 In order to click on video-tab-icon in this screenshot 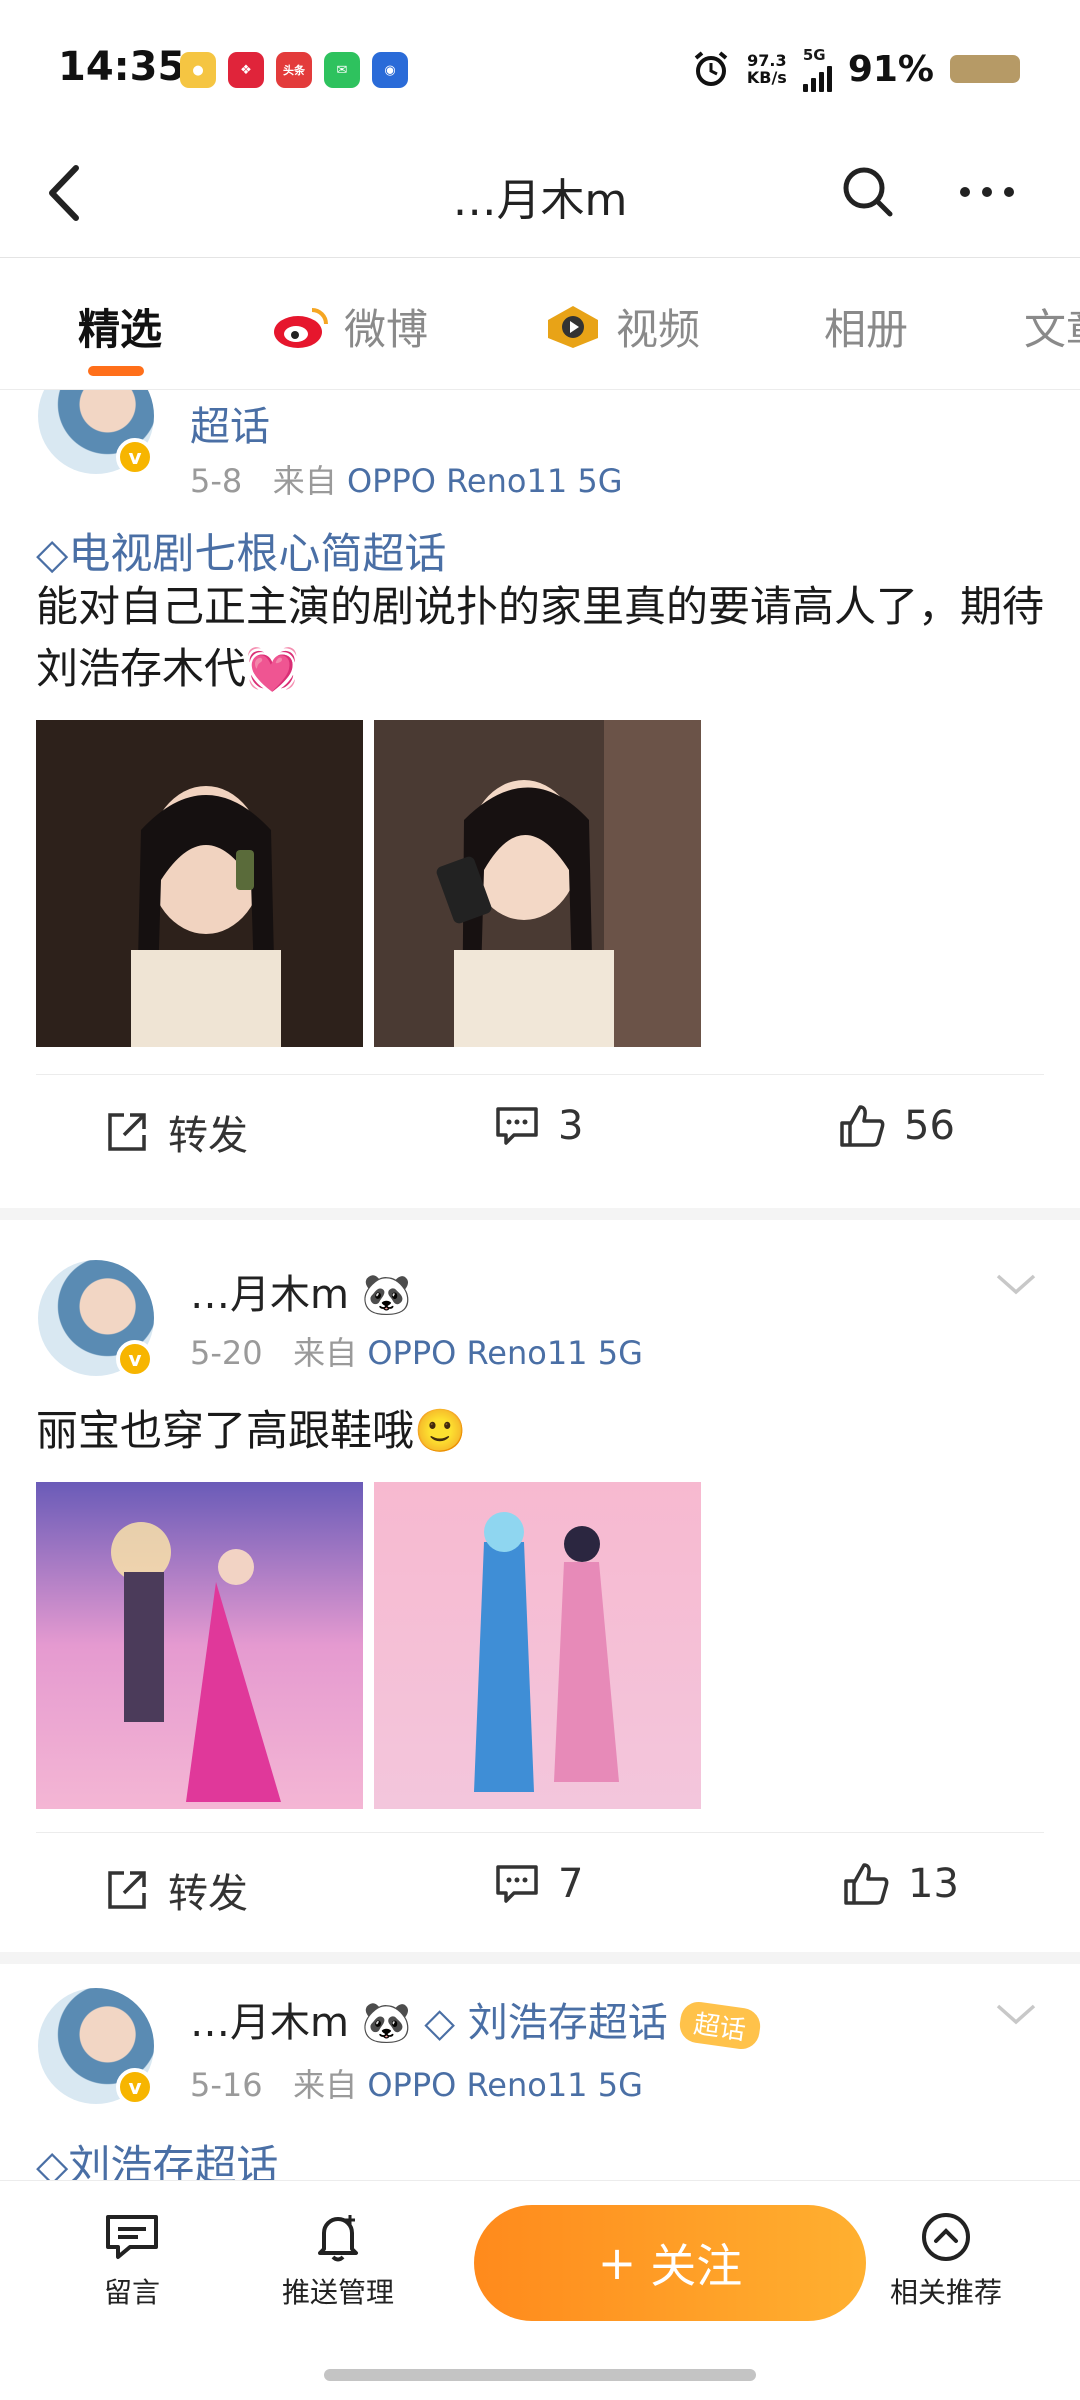, I will do `click(573, 326)`.